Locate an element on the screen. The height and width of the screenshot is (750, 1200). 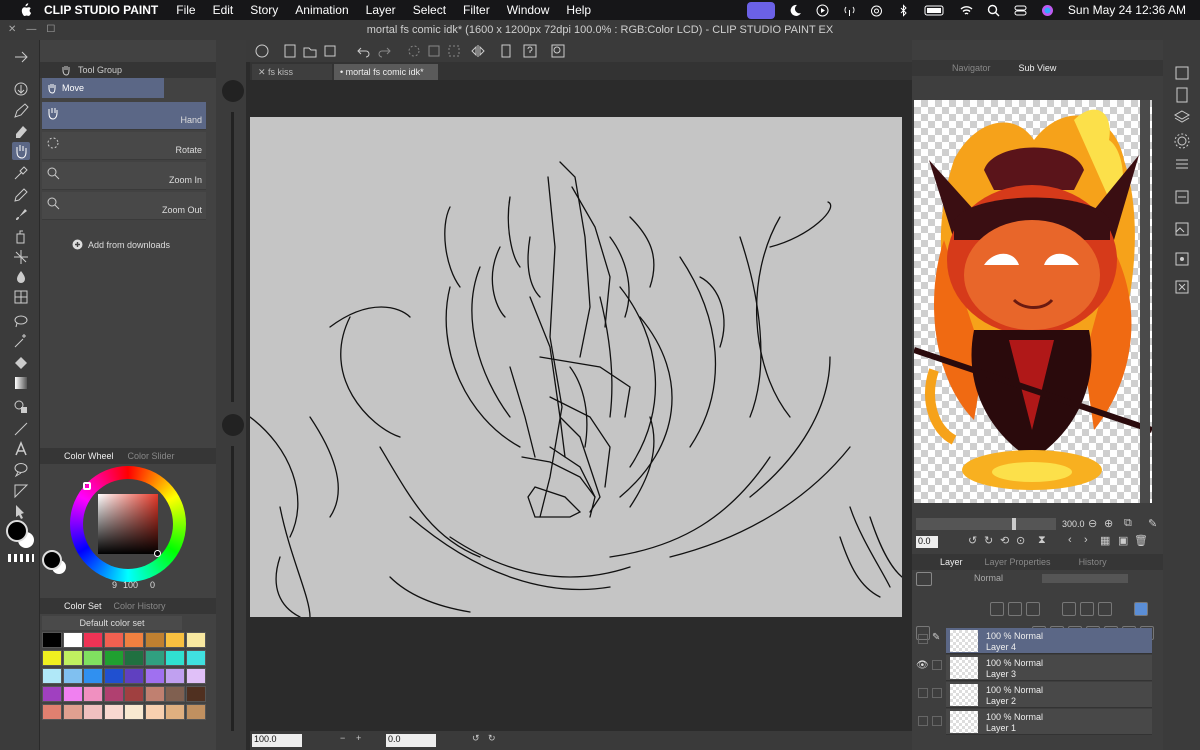
sub-view-scrollbar is located at coordinates (1145, 301).